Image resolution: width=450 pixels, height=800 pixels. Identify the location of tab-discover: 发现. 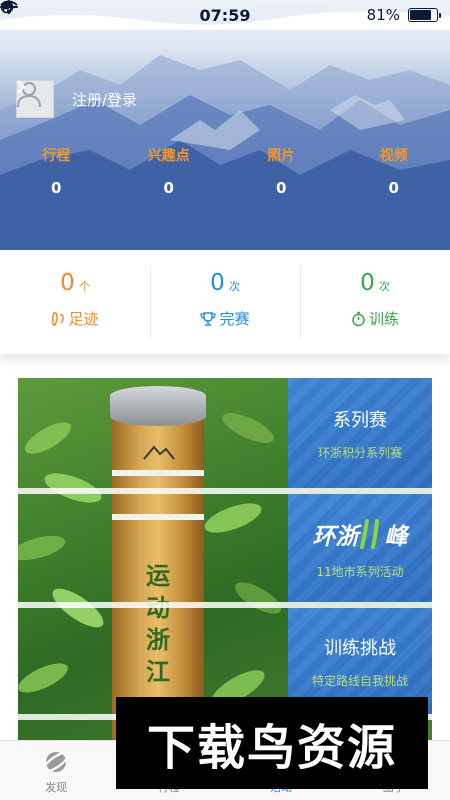
(56, 770).